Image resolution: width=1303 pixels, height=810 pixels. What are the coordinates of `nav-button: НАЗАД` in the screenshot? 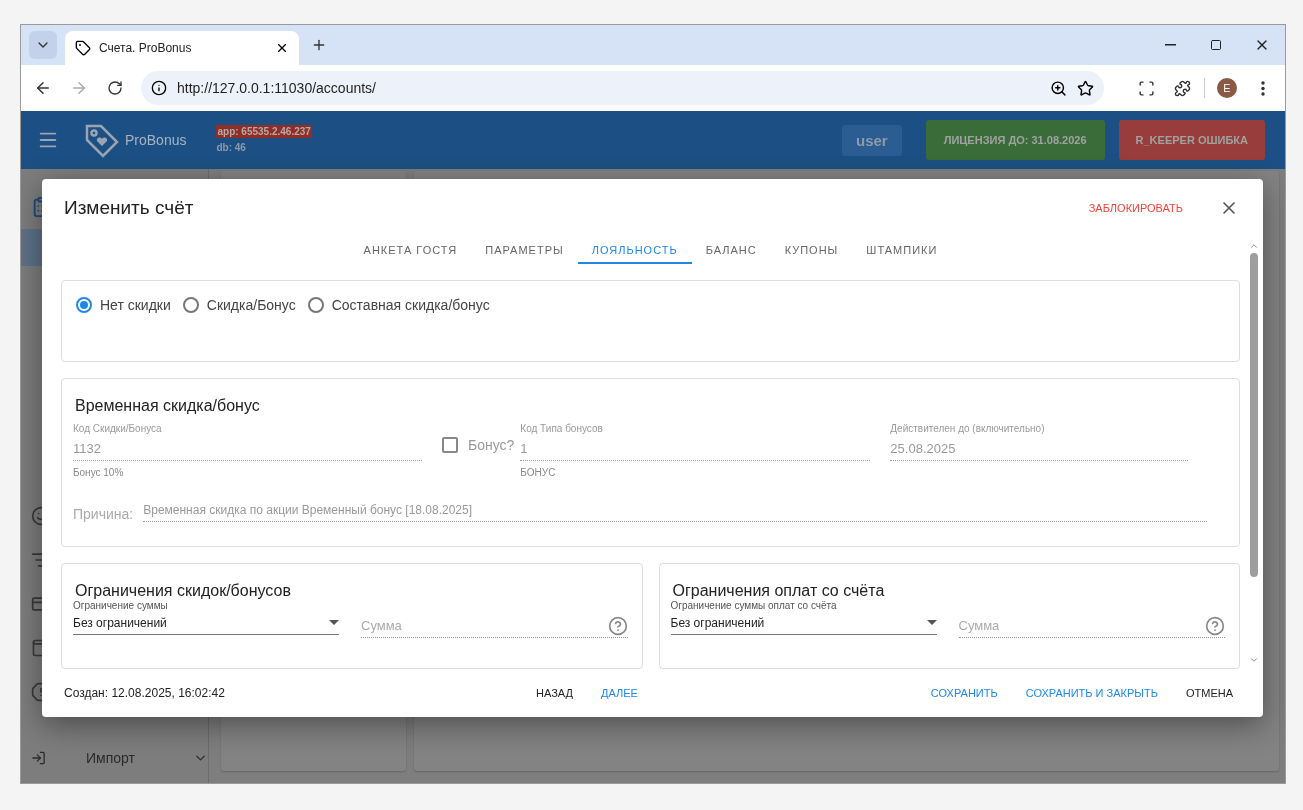 It's located at (554, 693).